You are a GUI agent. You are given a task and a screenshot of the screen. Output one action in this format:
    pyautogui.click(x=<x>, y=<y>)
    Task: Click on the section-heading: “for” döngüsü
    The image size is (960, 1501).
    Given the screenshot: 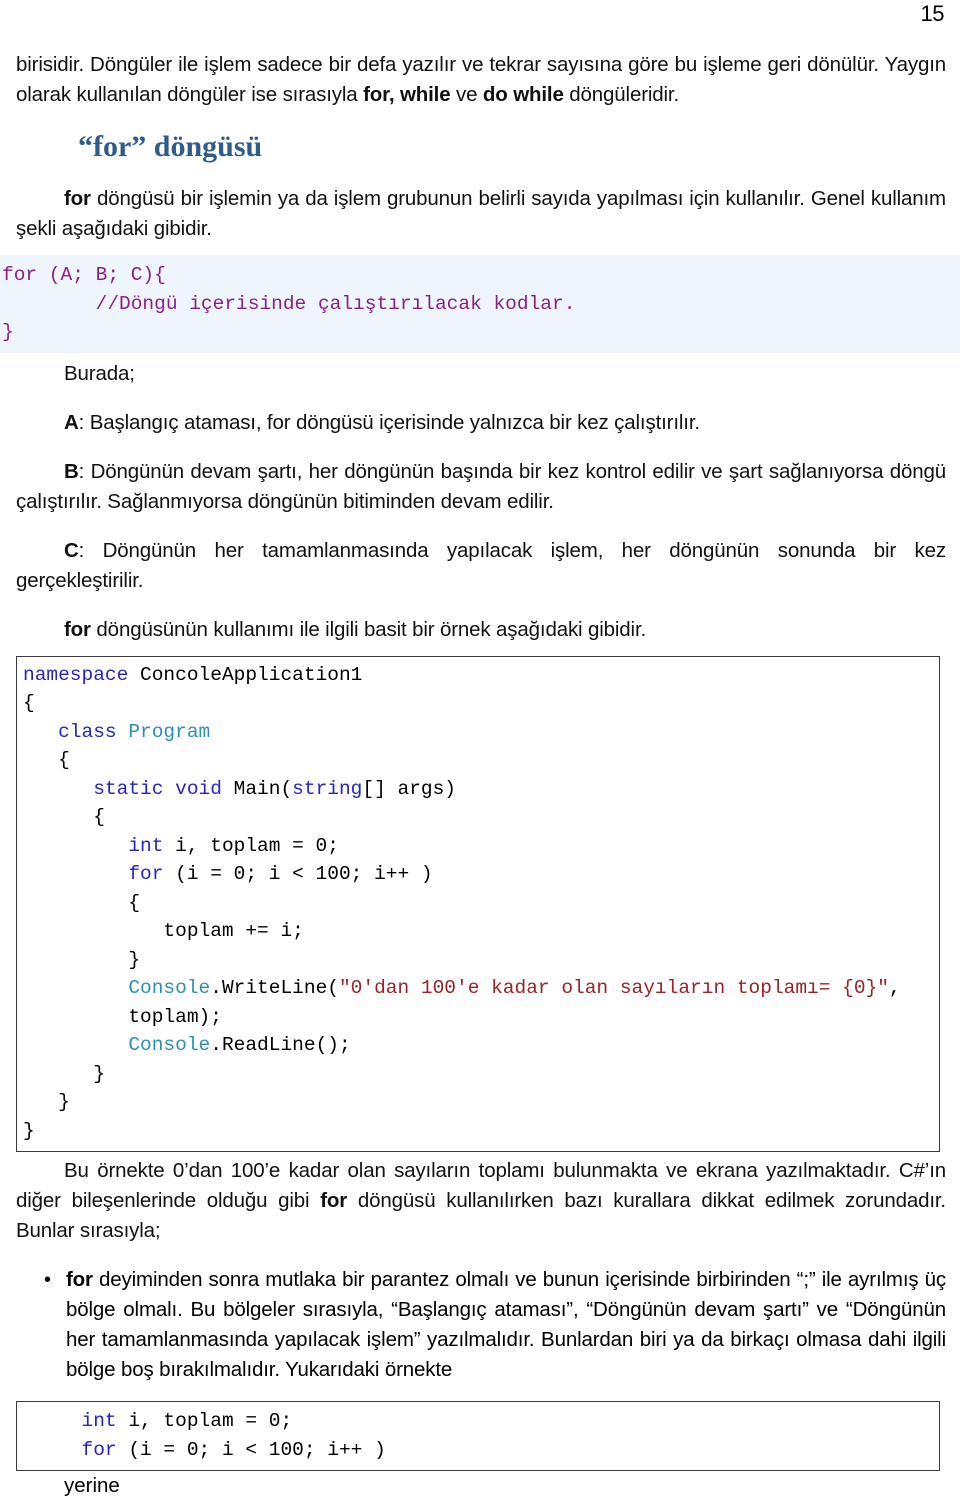 What is the action you would take?
    pyautogui.click(x=170, y=146)
    